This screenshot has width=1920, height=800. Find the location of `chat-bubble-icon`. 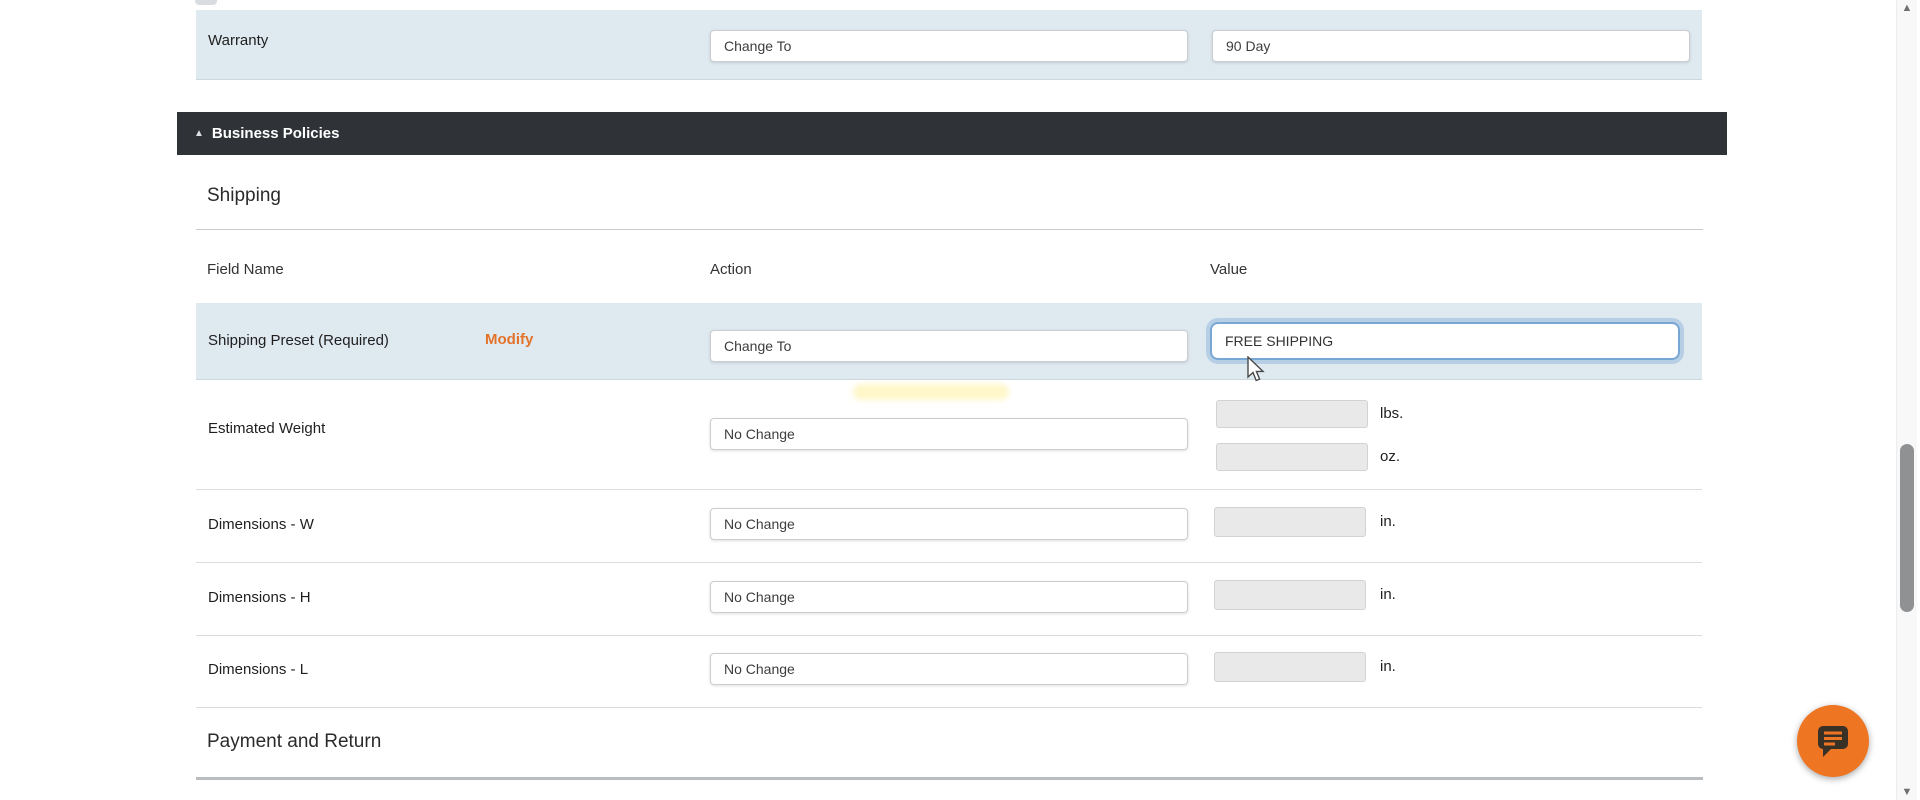

chat-bubble-icon is located at coordinates (1833, 741).